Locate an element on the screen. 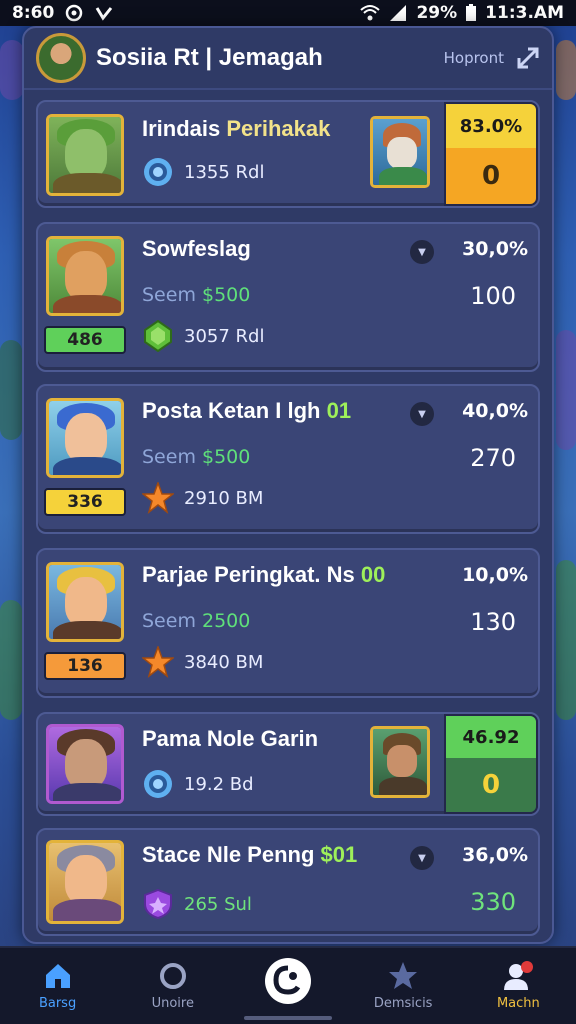  stat-row: 3840 BM is located at coordinates (202, 662).